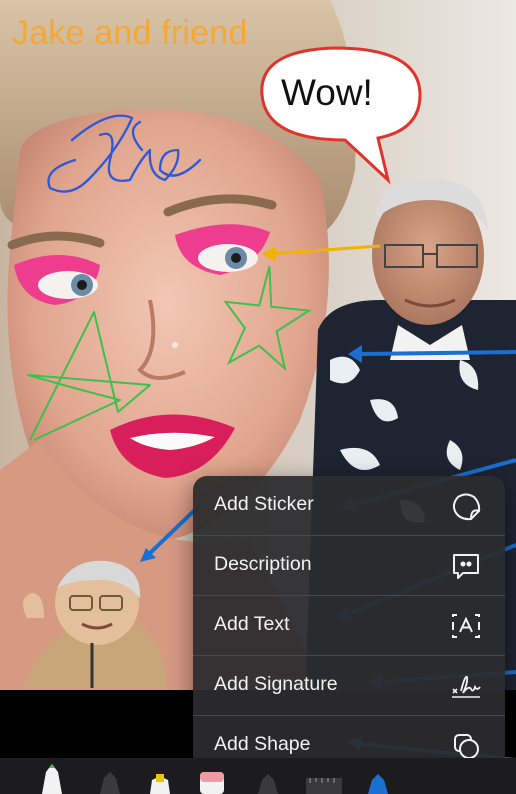 The image size is (516, 794). Describe the element at coordinates (52, 779) in the screenshot. I see `pen-tool` at that location.